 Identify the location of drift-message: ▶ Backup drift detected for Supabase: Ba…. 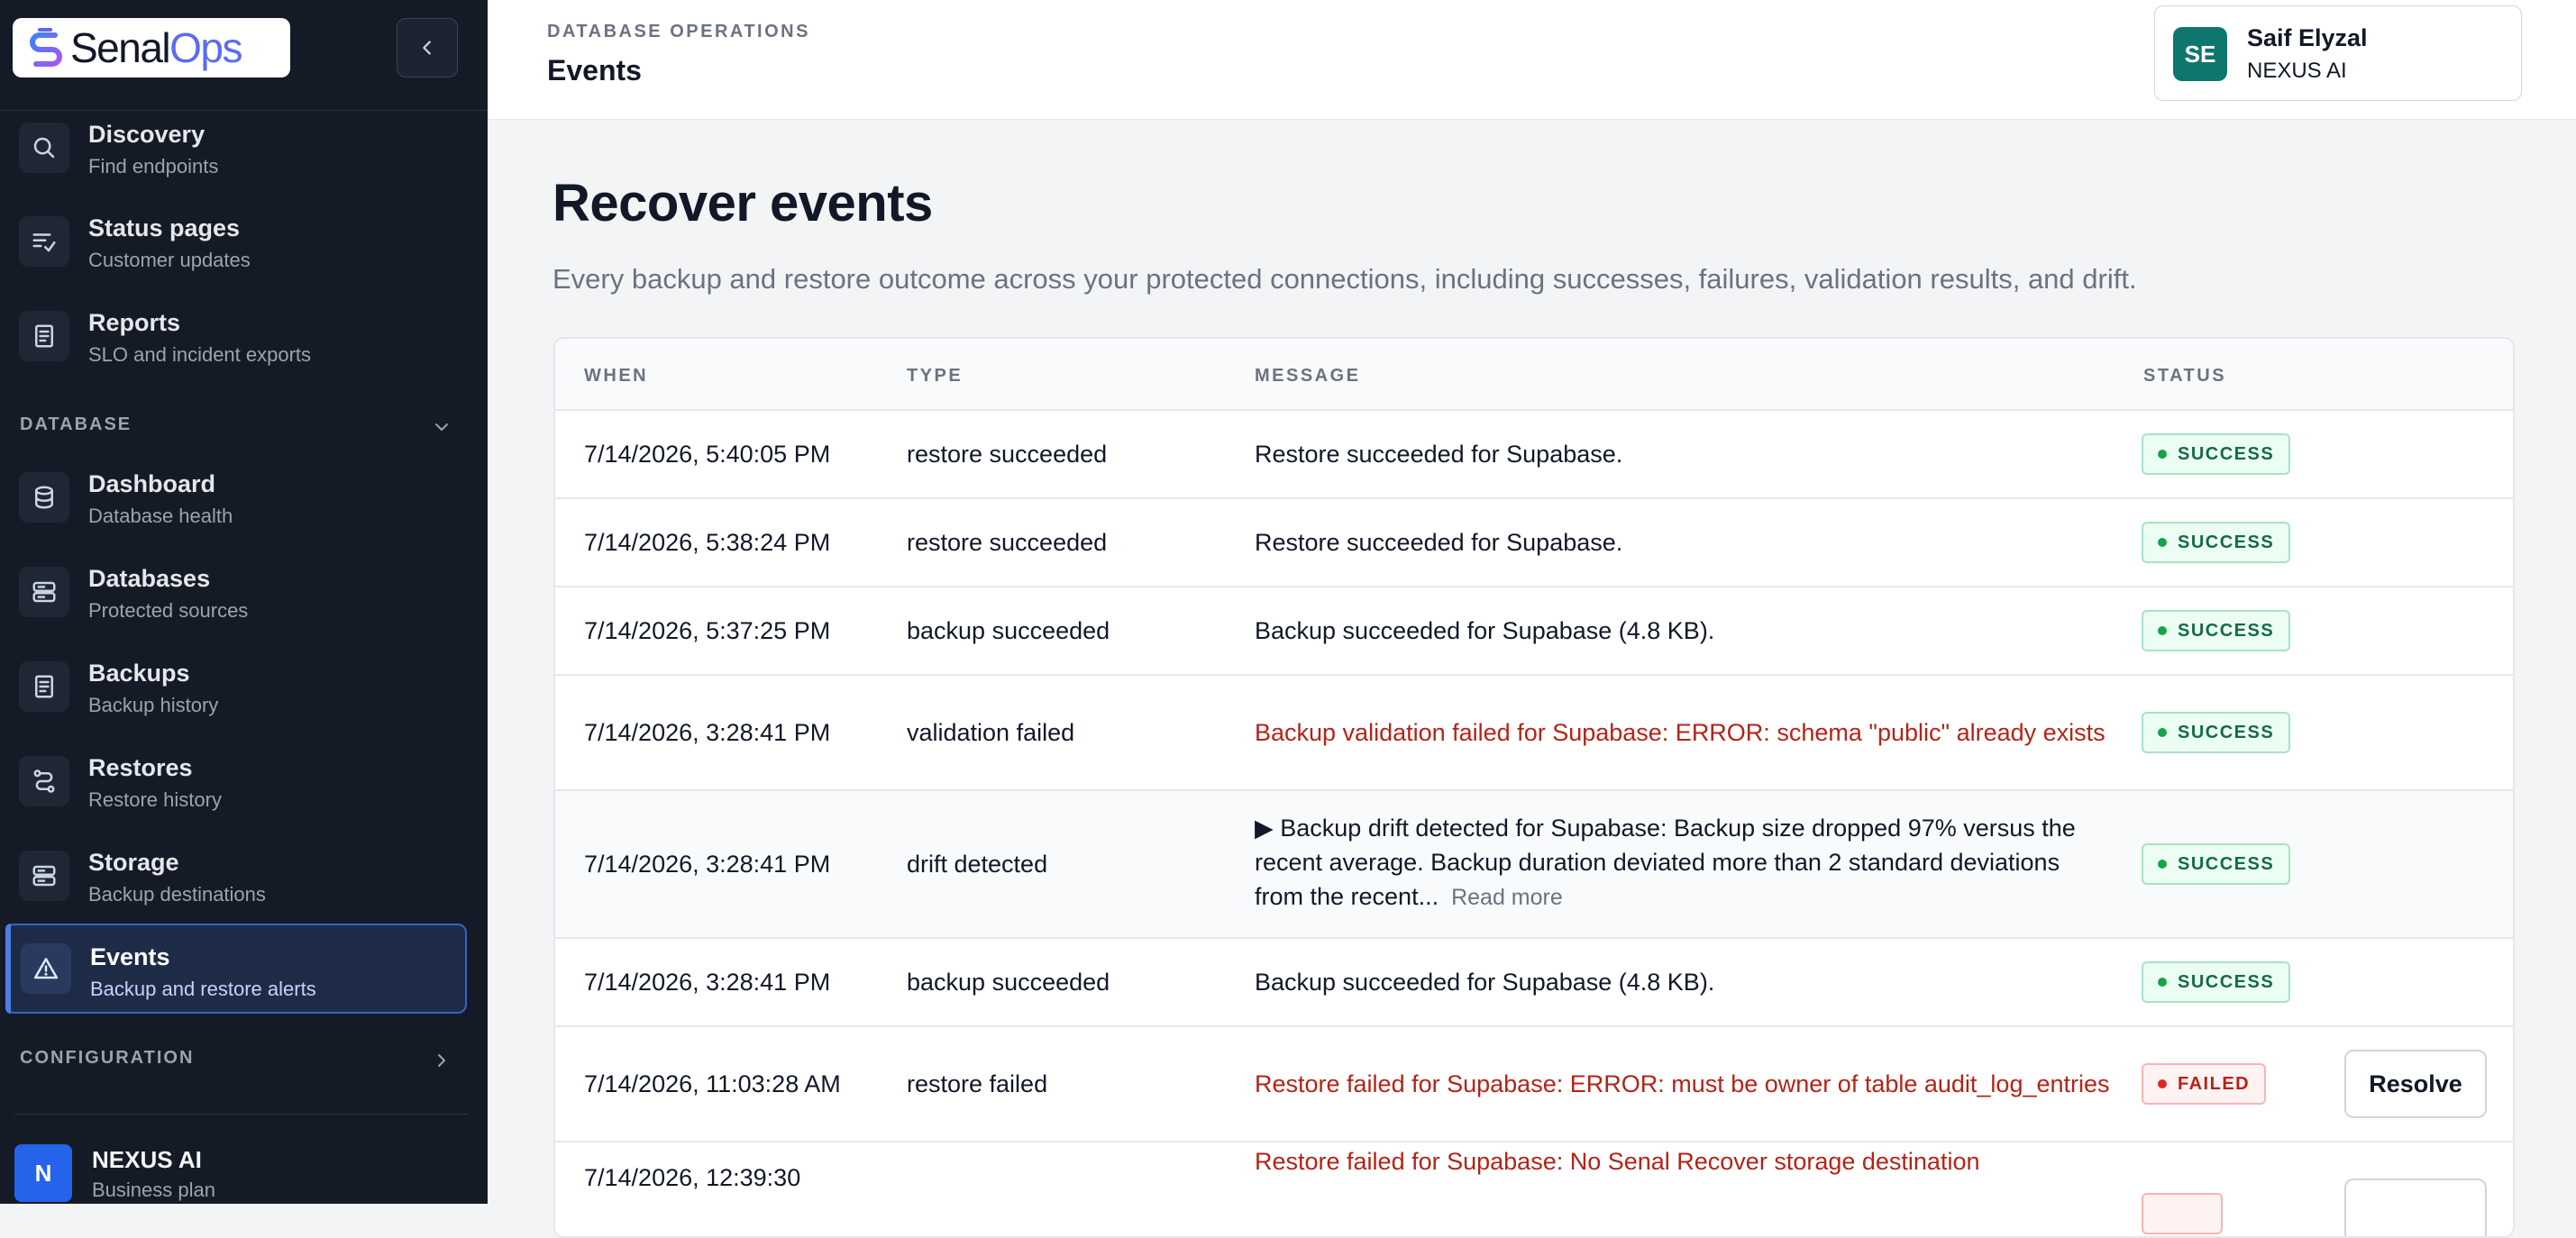
(1665, 862).